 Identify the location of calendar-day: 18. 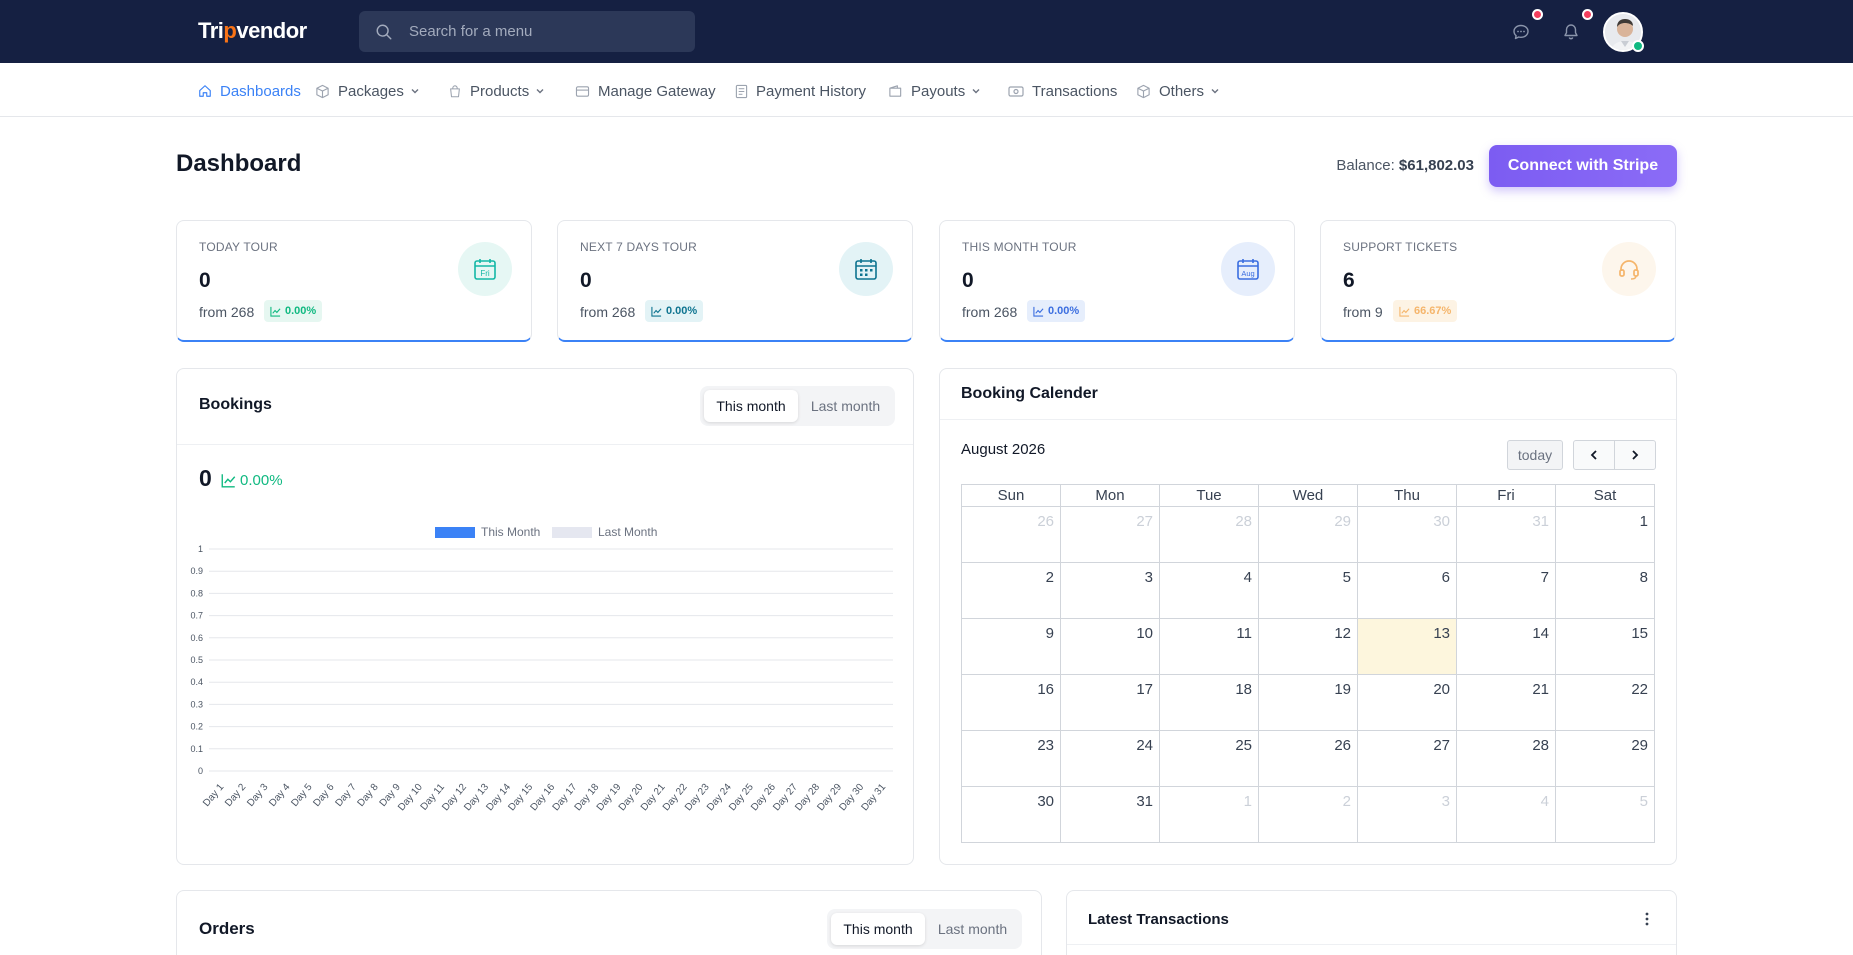
(1209, 702).